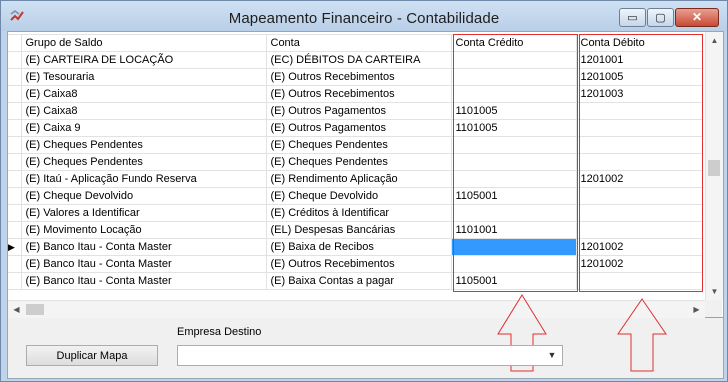  I want to click on maximize-icon: ▢, so click(660, 18).